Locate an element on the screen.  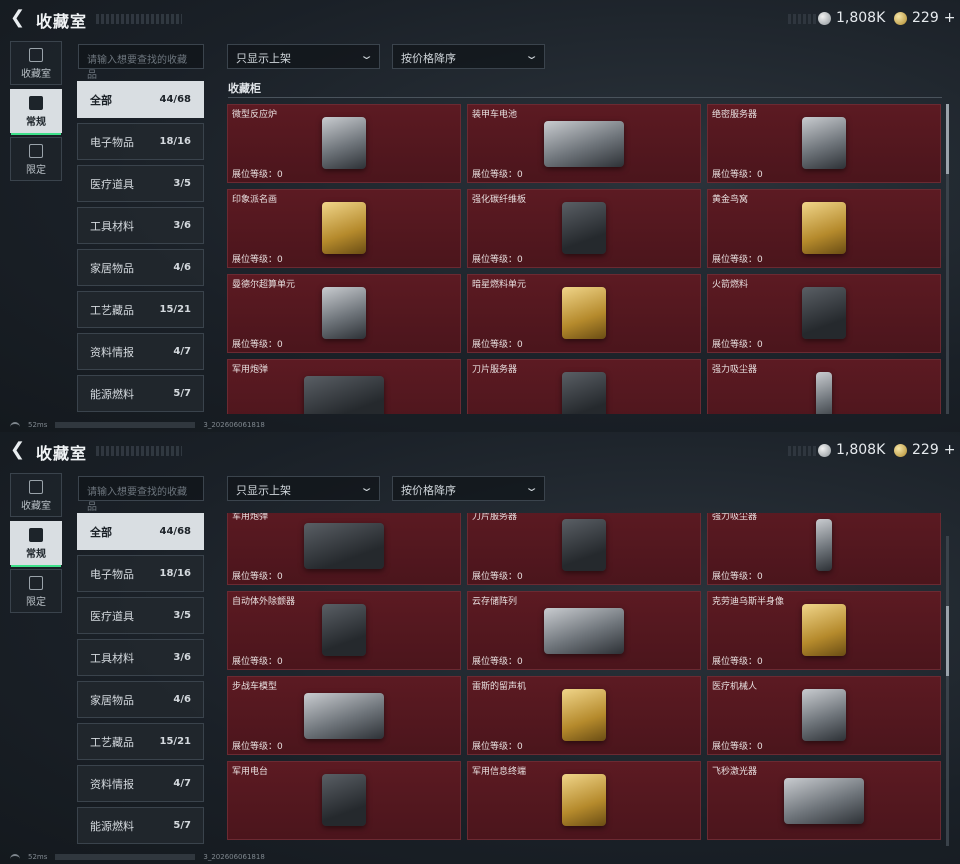
item-card: 暗星燃料单元 展位等级：0 is located at coordinates (584, 313).